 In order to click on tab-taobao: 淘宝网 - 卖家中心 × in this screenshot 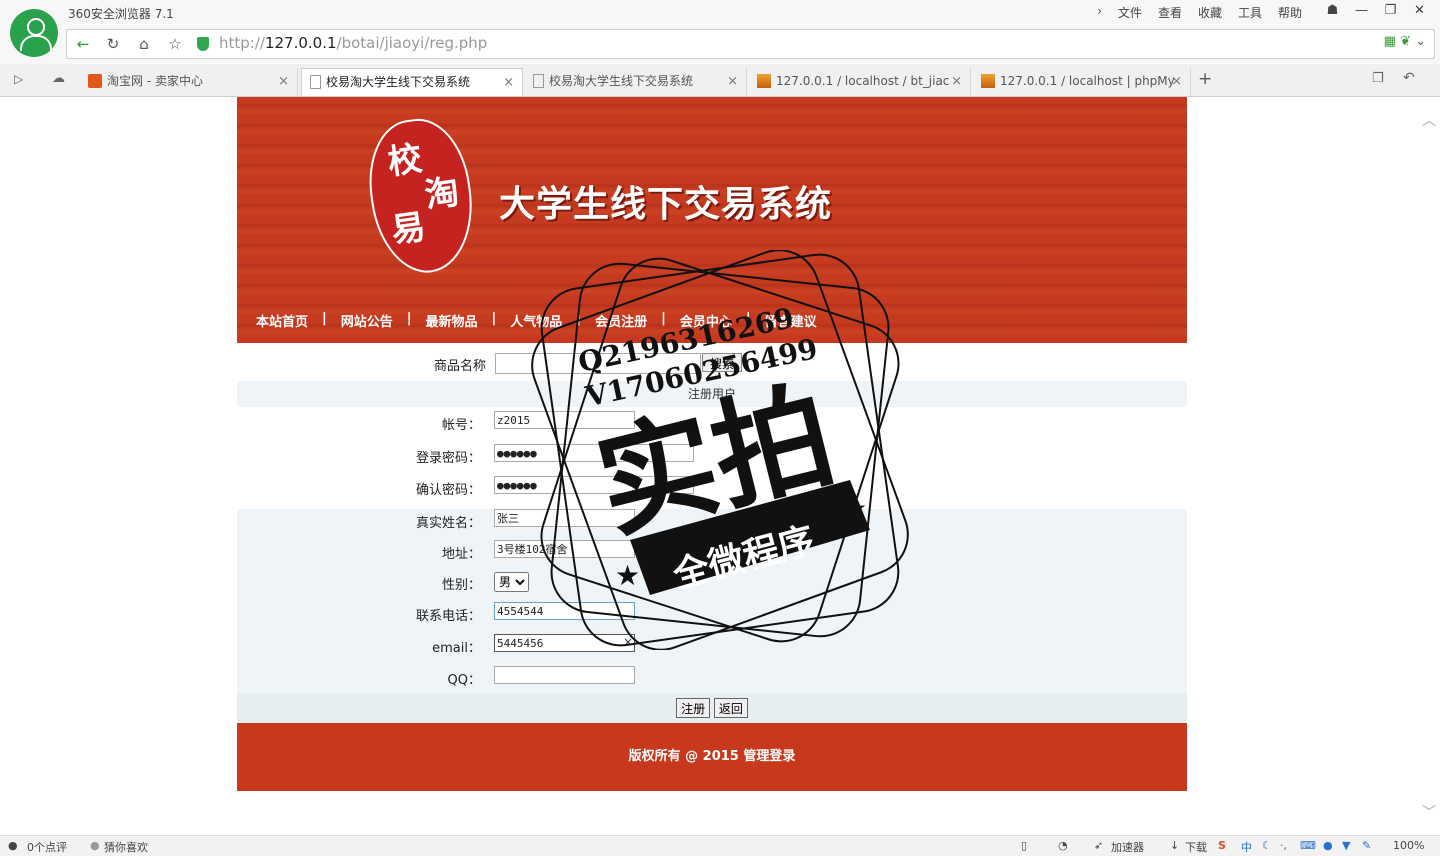, I will do `click(189, 82)`.